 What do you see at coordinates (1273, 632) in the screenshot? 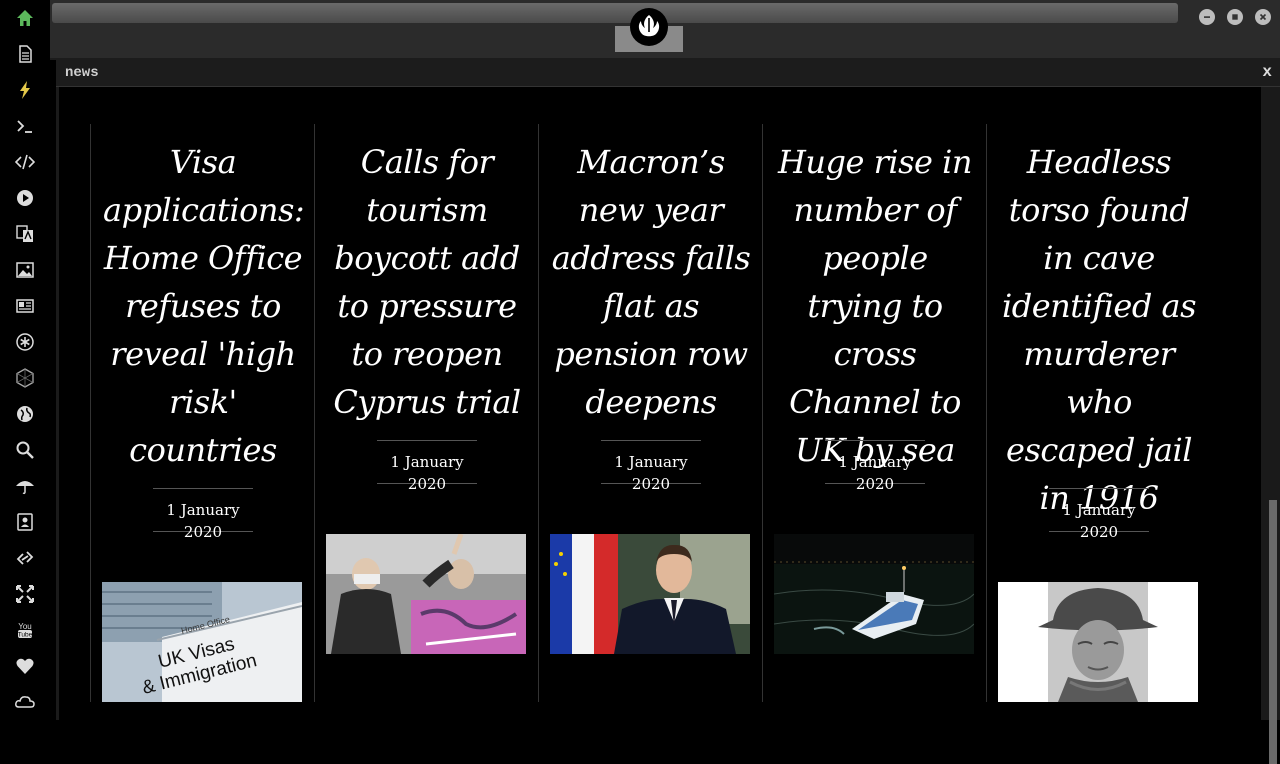
I see `scrollbar-thumb` at bounding box center [1273, 632].